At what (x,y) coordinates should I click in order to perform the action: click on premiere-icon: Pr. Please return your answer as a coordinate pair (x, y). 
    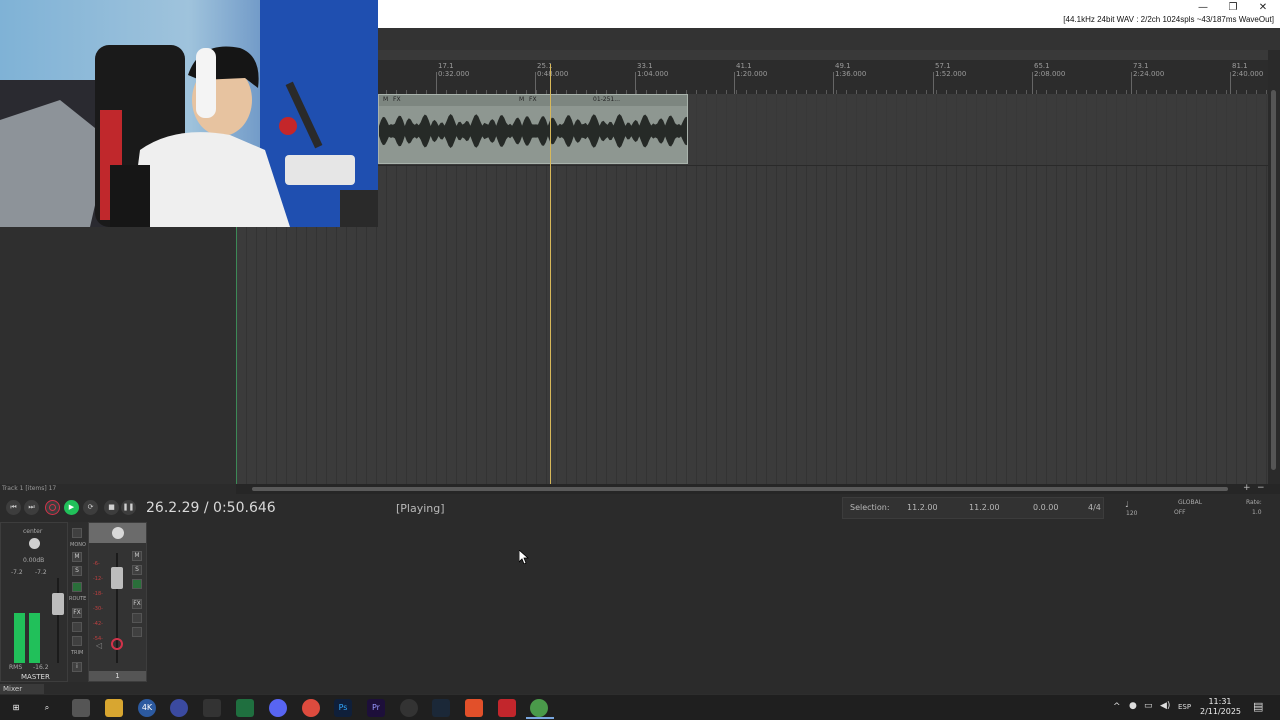
    Looking at the image, I should click on (376, 708).